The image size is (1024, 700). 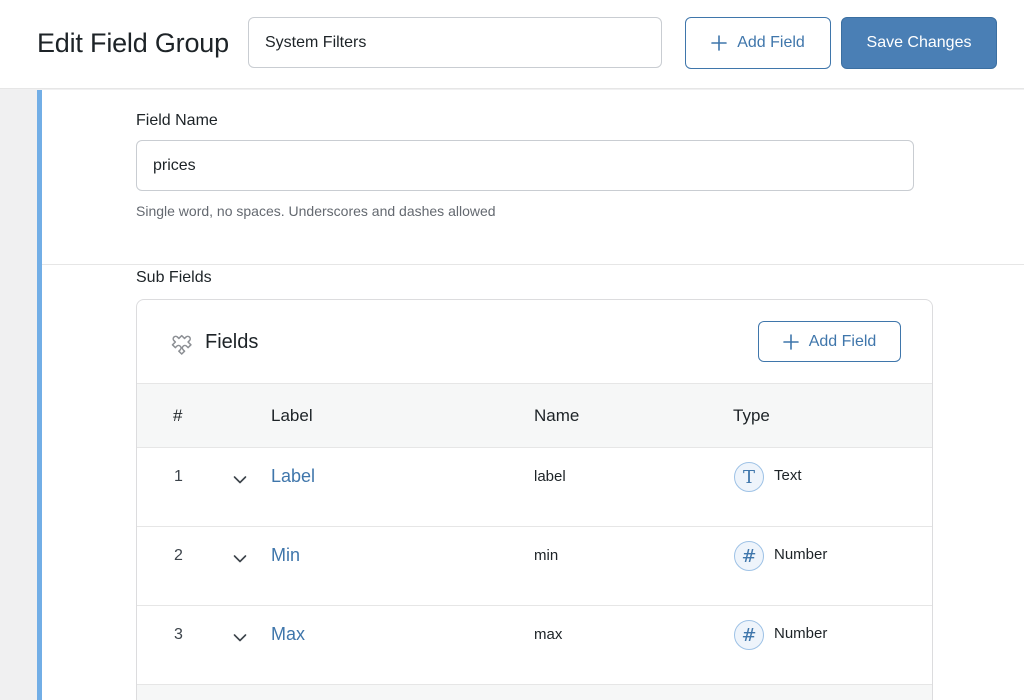 What do you see at coordinates (919, 43) in the screenshot?
I see `save-changes-button: Save Changes` at bounding box center [919, 43].